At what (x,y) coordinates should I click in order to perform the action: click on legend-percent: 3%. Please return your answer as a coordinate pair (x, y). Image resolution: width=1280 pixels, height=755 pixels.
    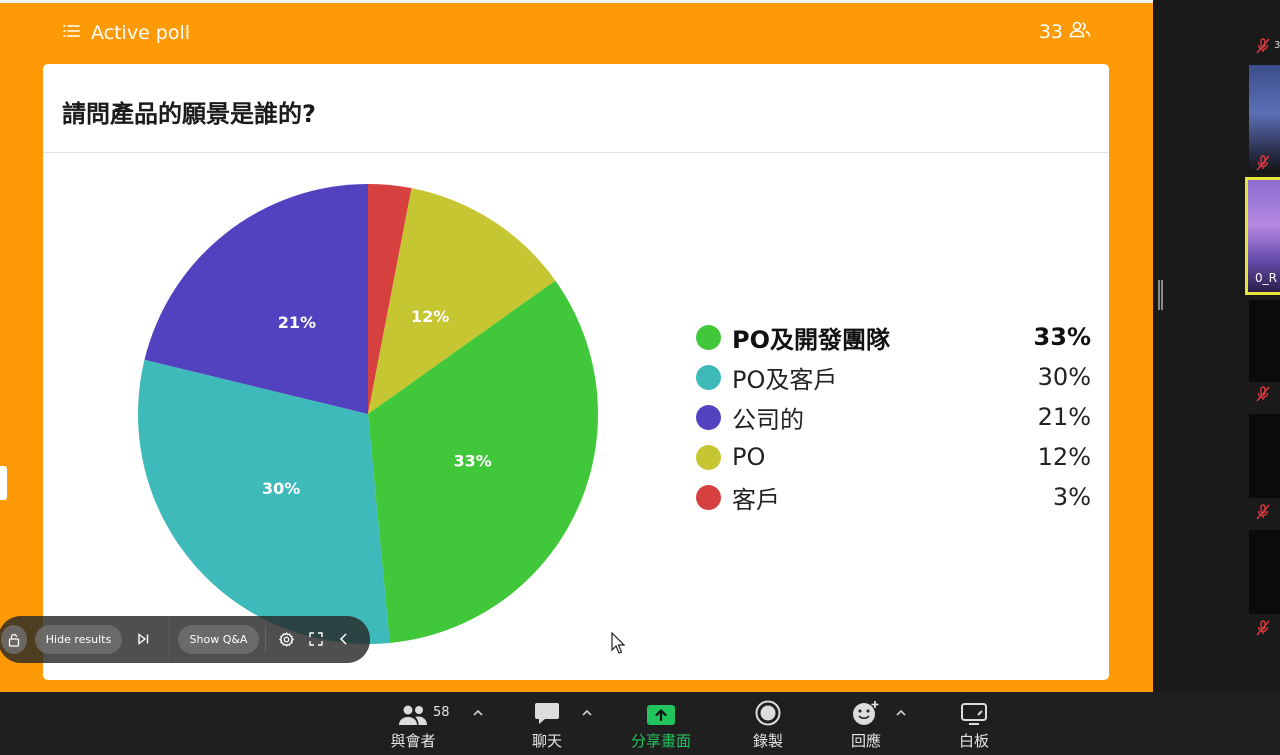
    Looking at the image, I should click on (1071, 497).